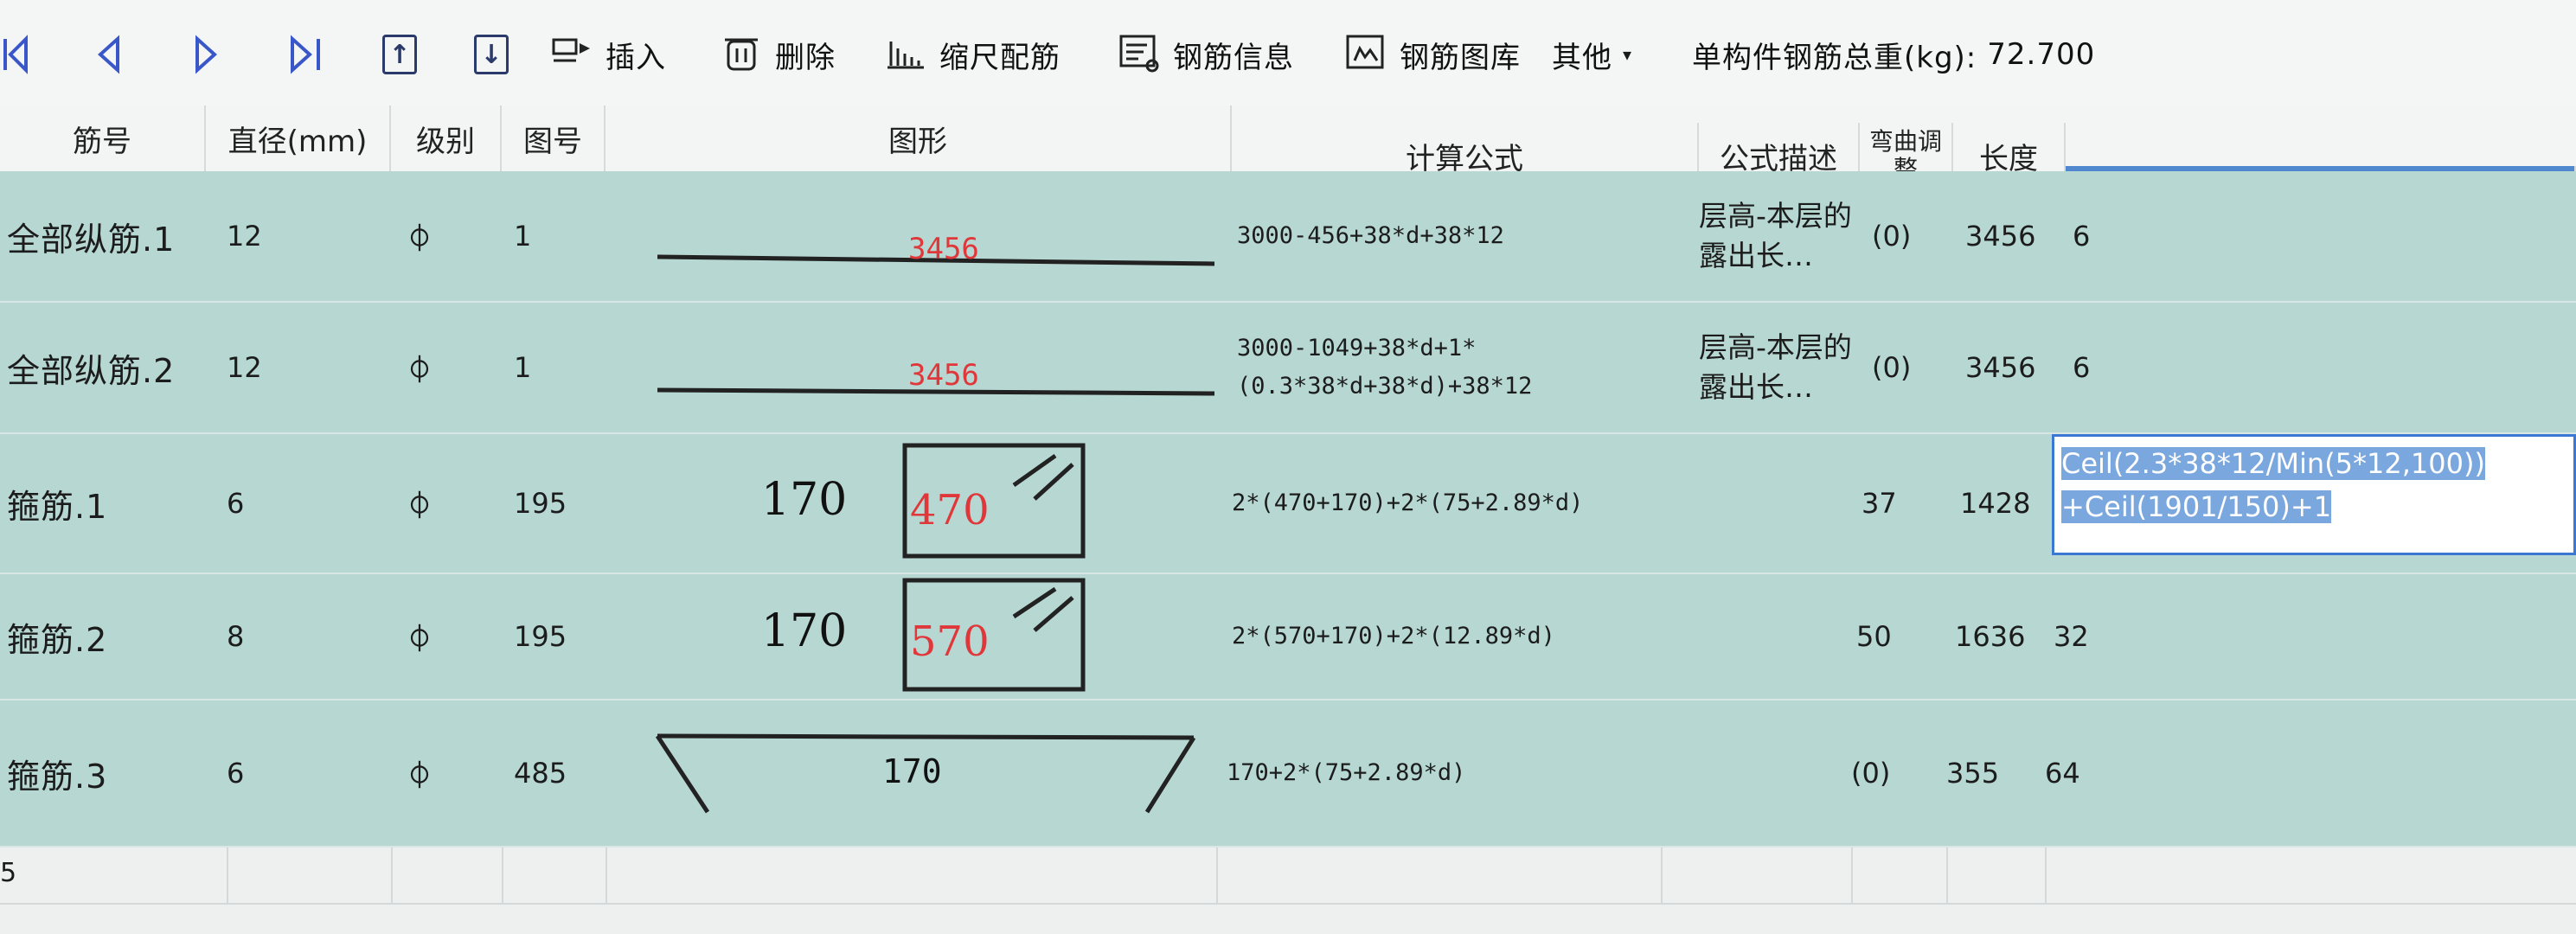 The width and height of the screenshot is (2576, 934). Describe the element at coordinates (2196, 507) in the screenshot. I see `count-formula-line2: +Ceil(1901/150)+1` at that location.